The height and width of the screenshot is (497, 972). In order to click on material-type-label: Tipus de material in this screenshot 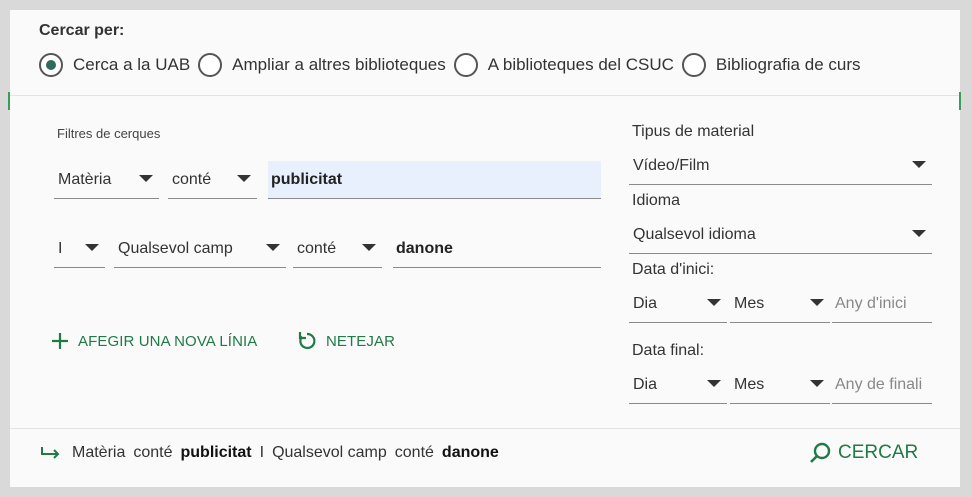, I will do `click(693, 131)`.